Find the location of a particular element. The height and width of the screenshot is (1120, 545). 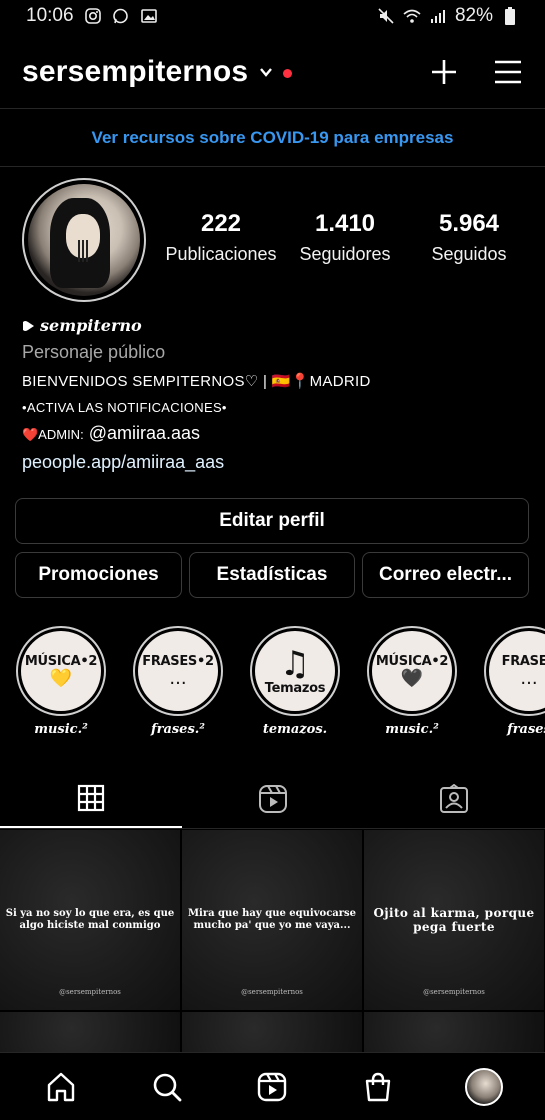

stat-followers: 1.410 Seguidores is located at coordinates (345, 237).